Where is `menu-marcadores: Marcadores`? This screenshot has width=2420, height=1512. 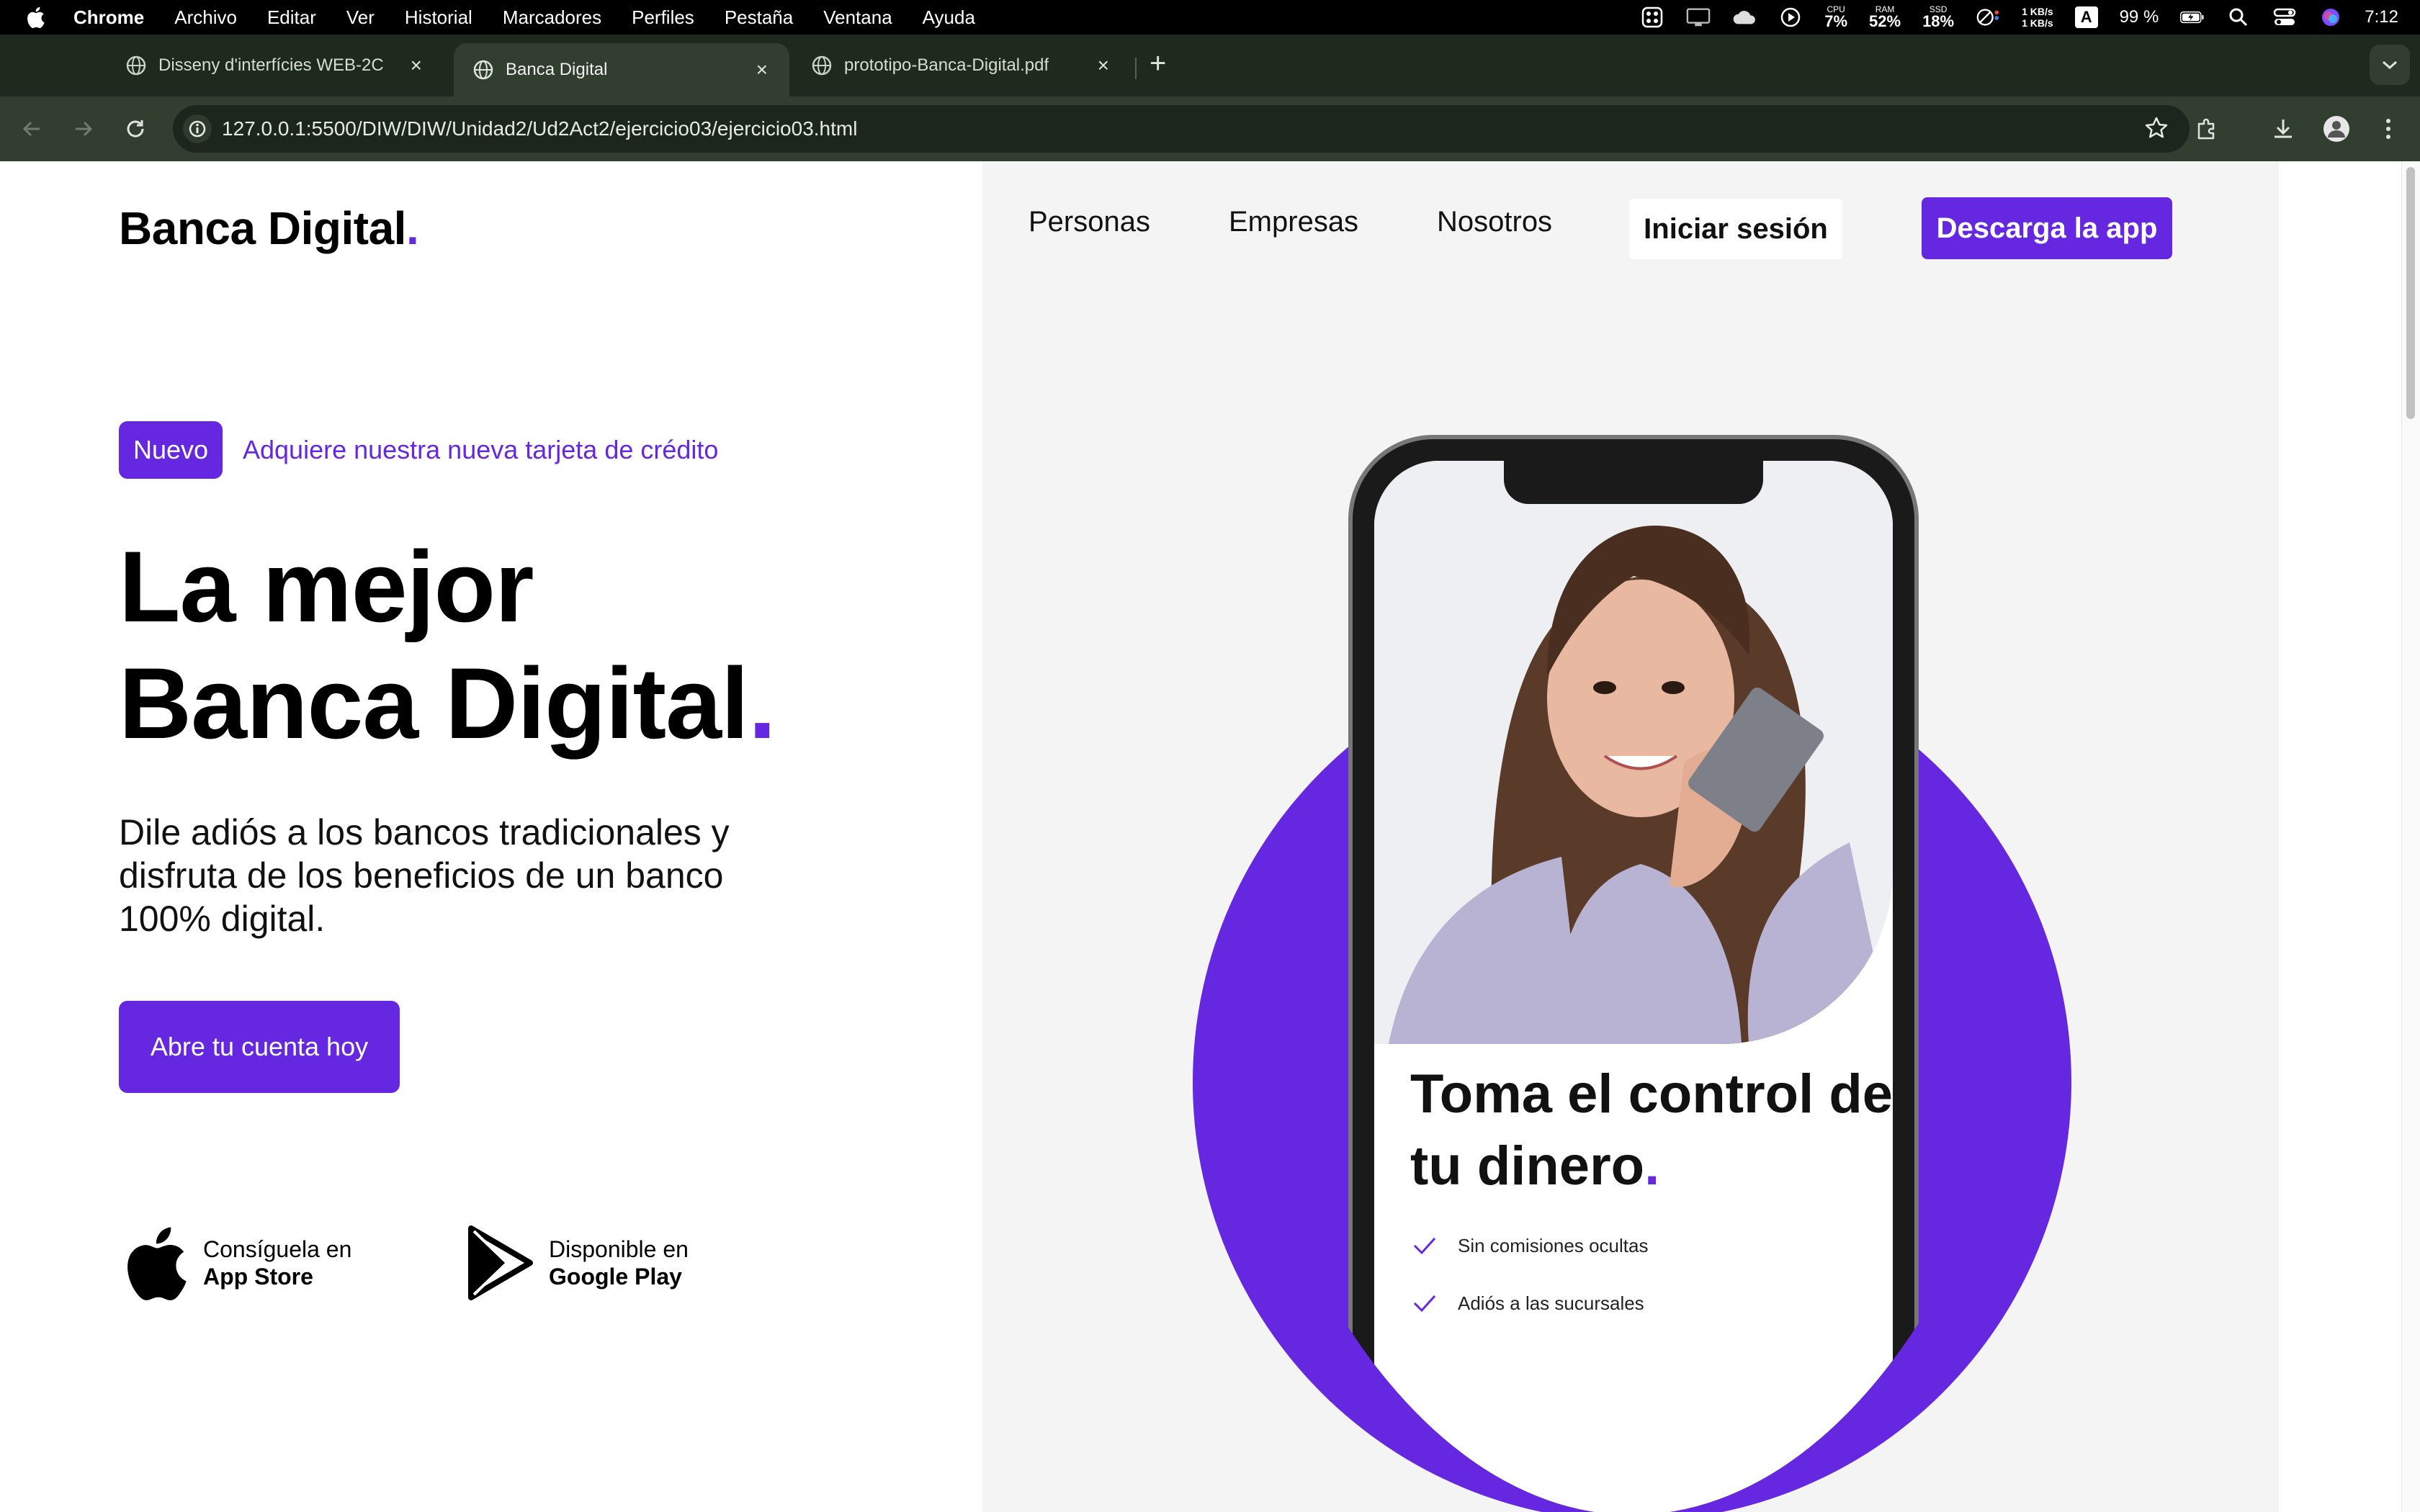
menu-marcadores: Marcadores is located at coordinates (552, 17).